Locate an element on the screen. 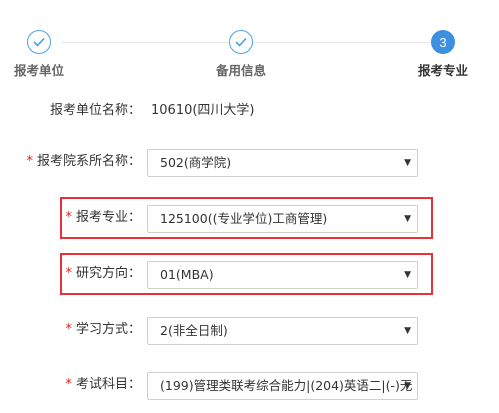  exam-subjects-value: (199)管理类联考综合能力|(204)英语二|(-)无 is located at coordinates (286, 385).